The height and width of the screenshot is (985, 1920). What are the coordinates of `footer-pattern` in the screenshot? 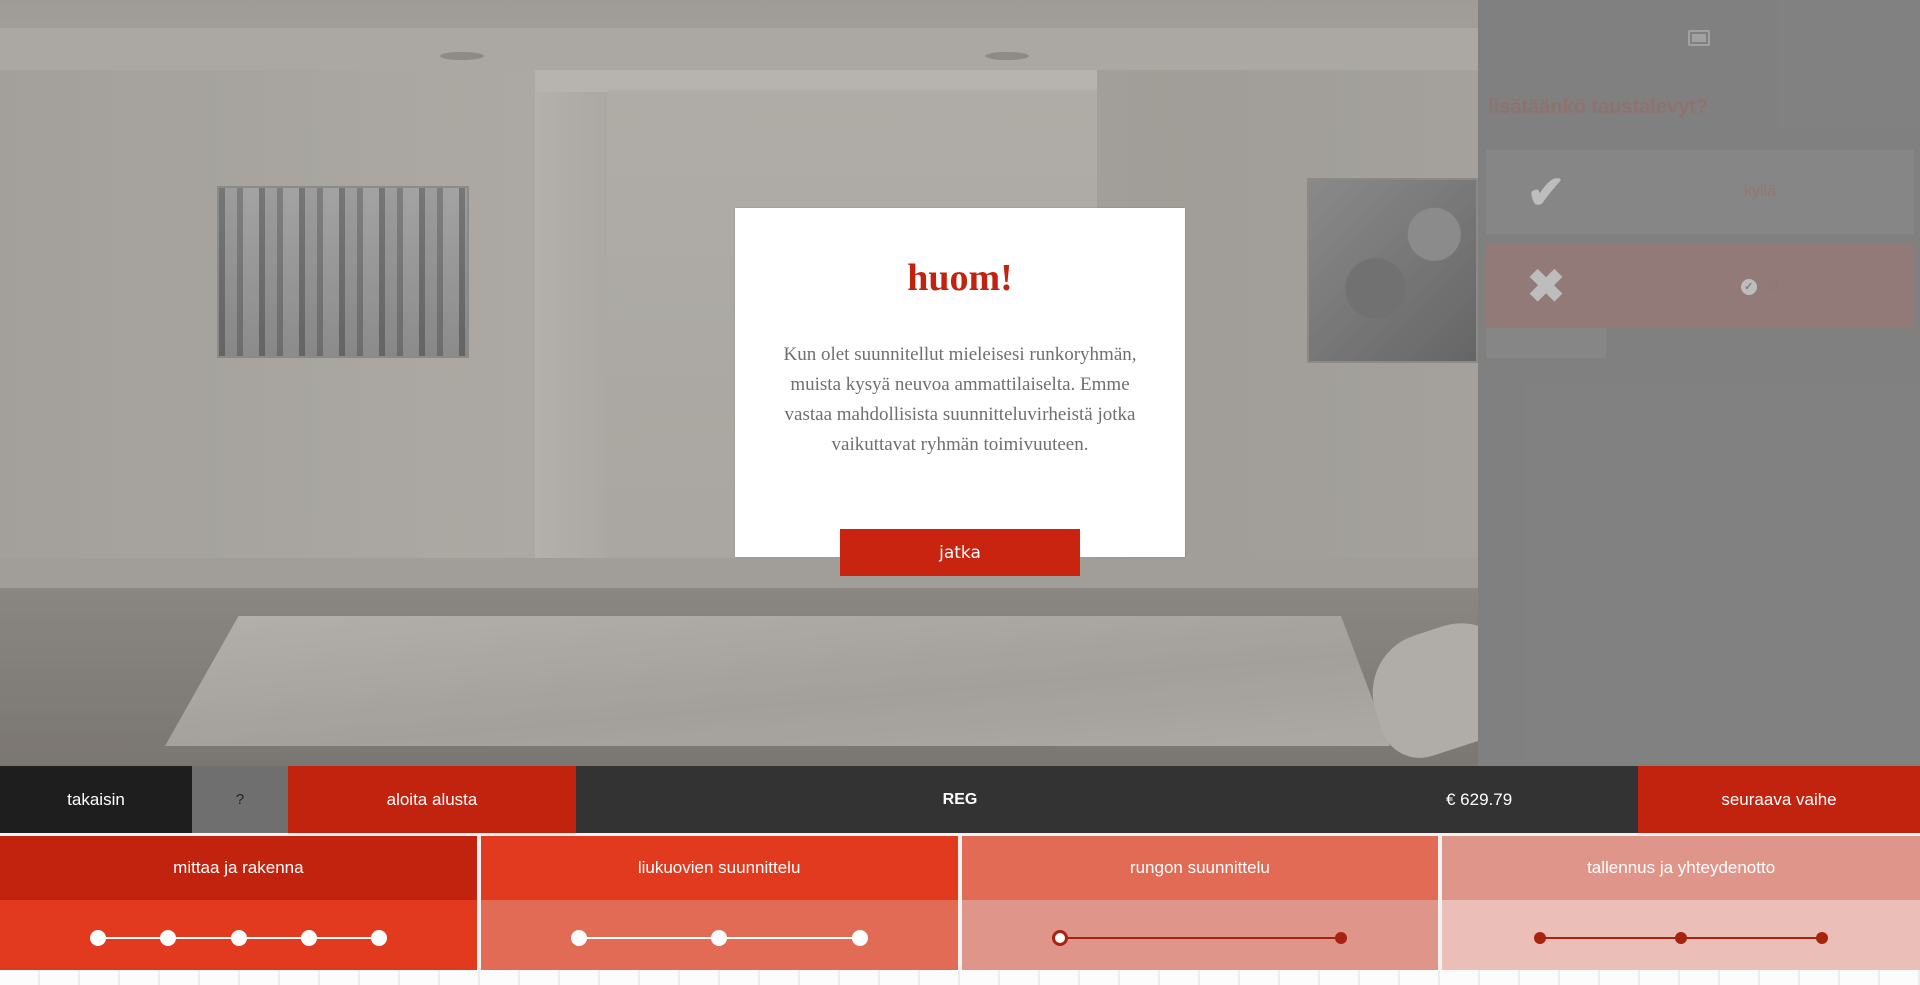 It's located at (960, 977).